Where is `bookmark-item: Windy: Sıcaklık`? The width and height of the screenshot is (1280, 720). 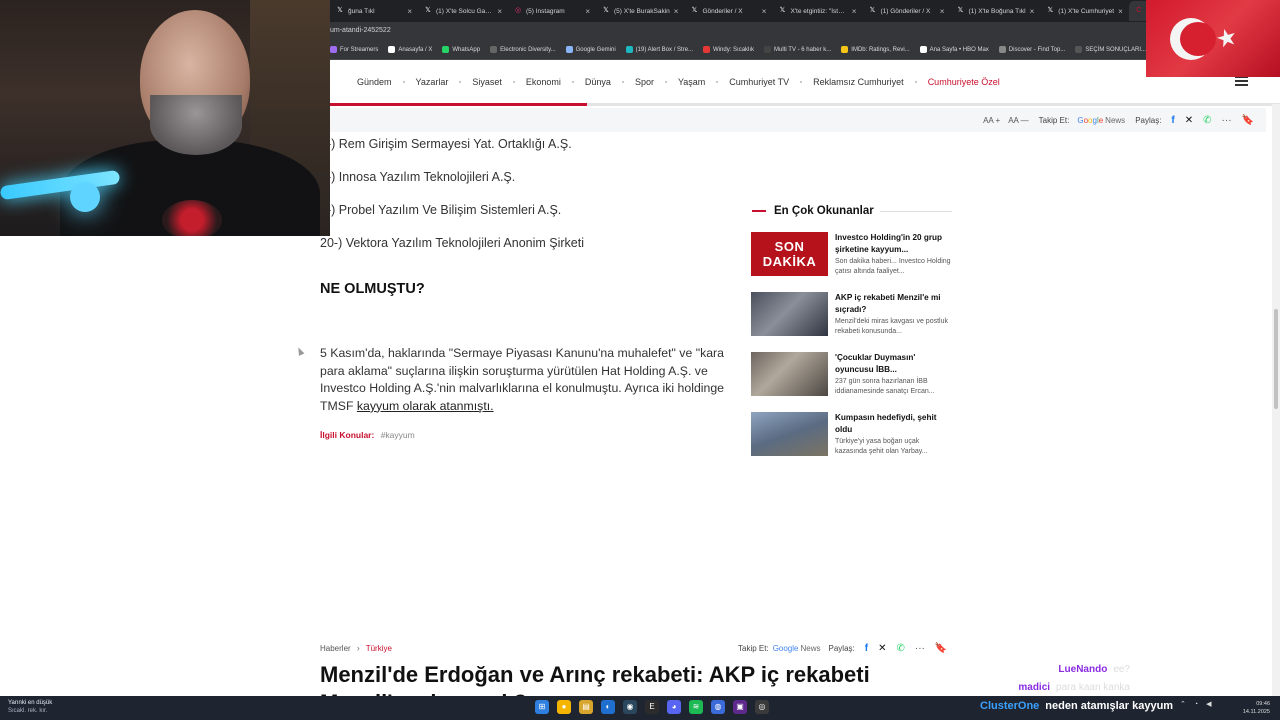
bookmark-item: Windy: Sıcaklık is located at coordinates (728, 49).